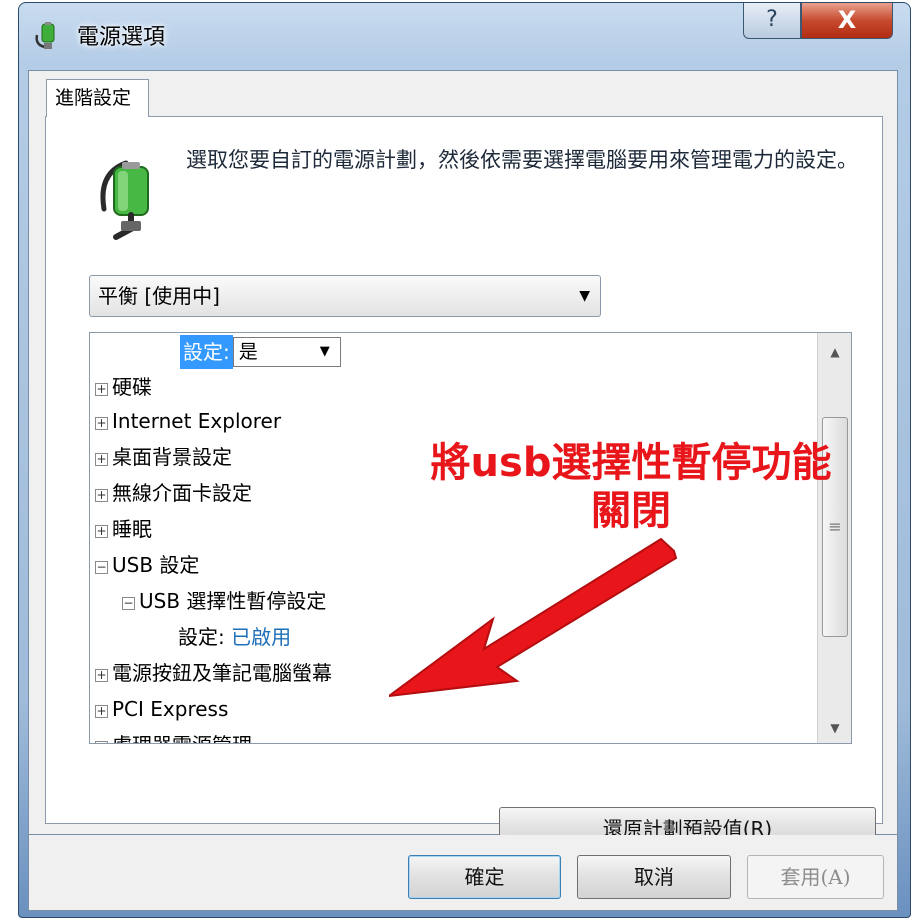 The height and width of the screenshot is (920, 913). I want to click on tree-setting-usb-suspend: 設定: 已啟用, so click(234, 637).